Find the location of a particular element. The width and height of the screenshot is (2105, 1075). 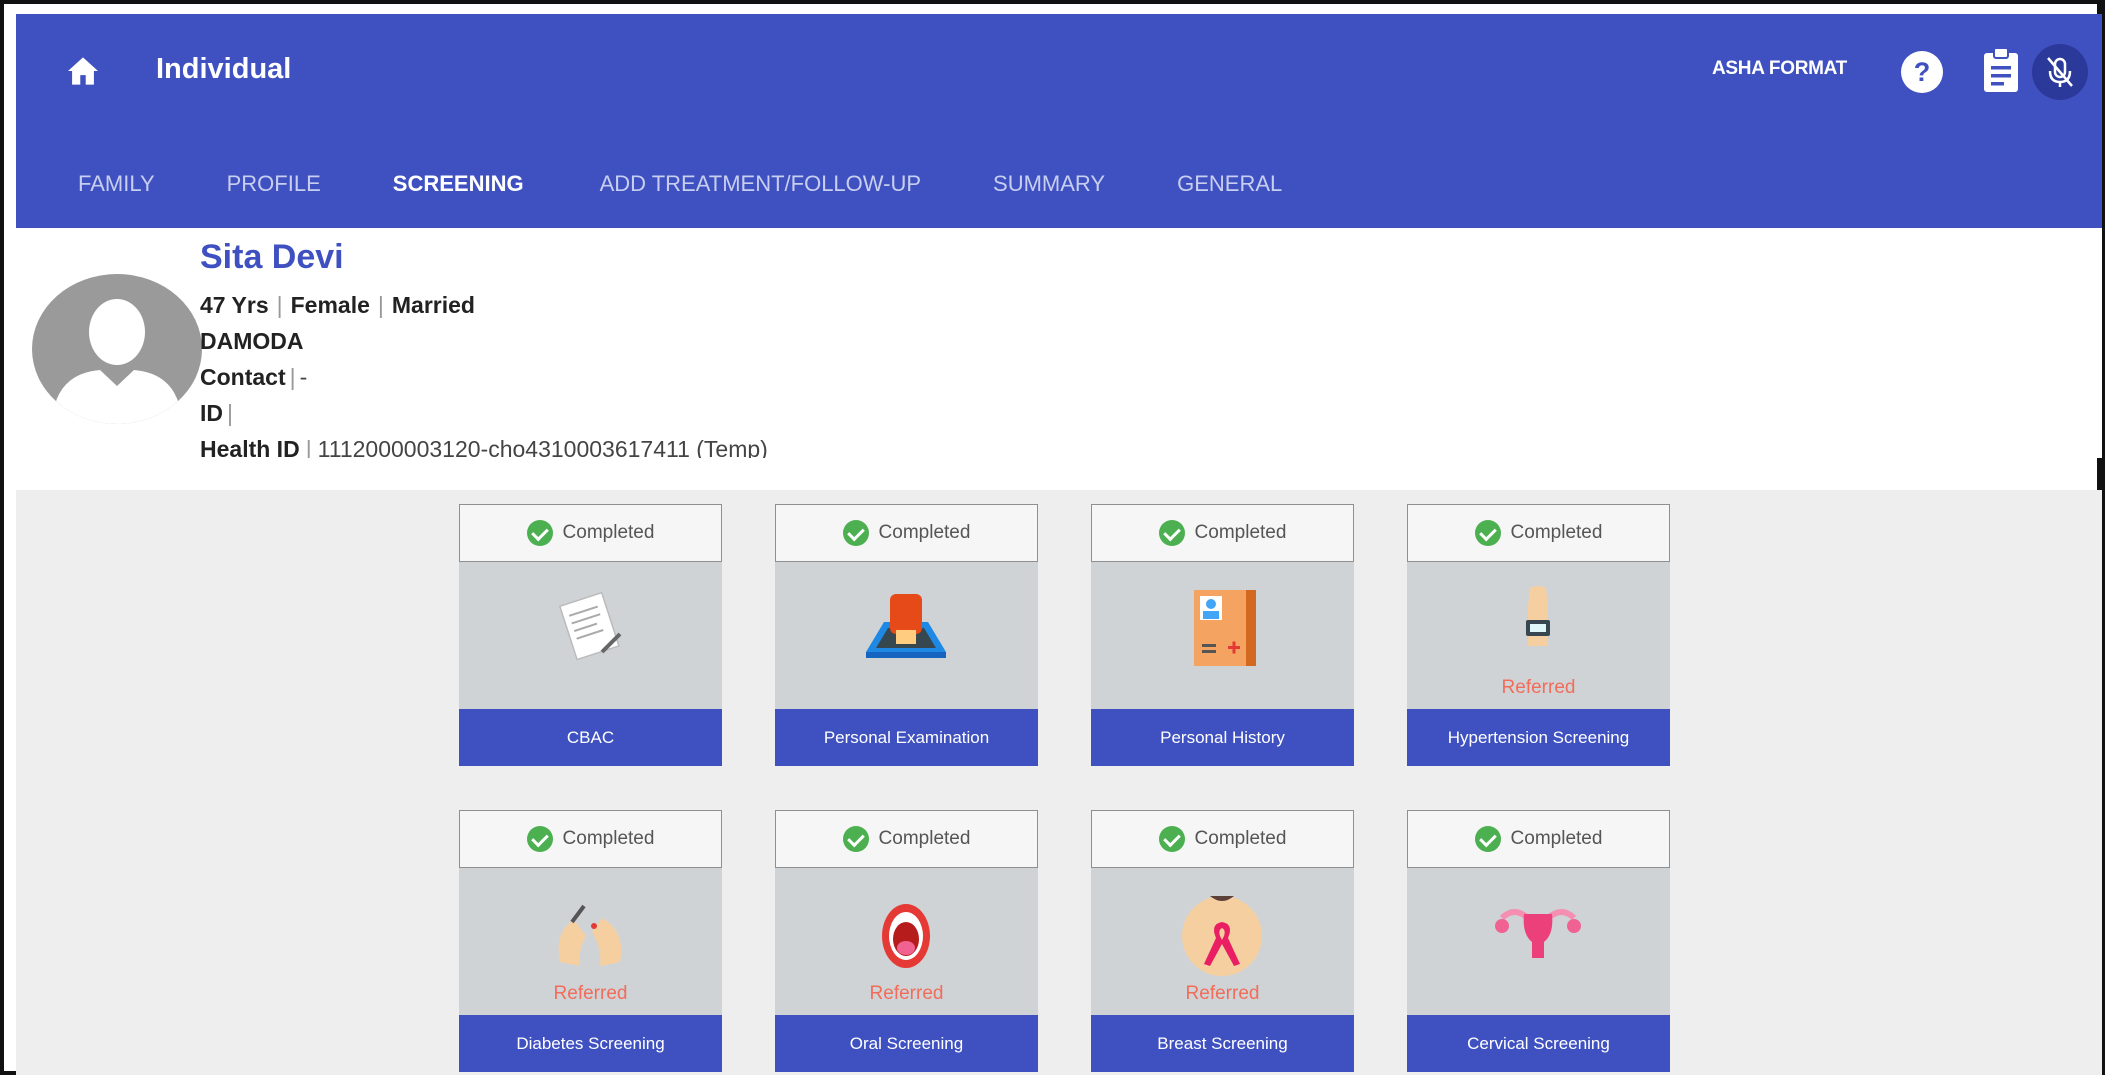

tab-family: FAMILY is located at coordinates (116, 184).